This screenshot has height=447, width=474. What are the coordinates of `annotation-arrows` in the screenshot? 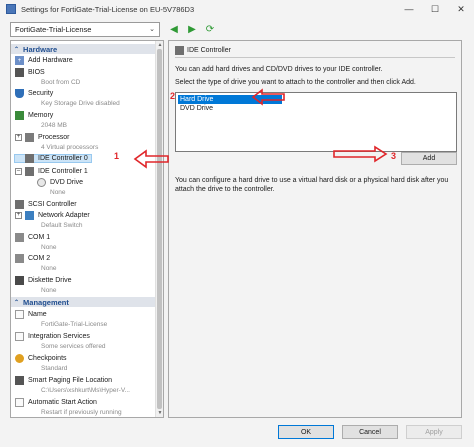 It's located at (260, 128).